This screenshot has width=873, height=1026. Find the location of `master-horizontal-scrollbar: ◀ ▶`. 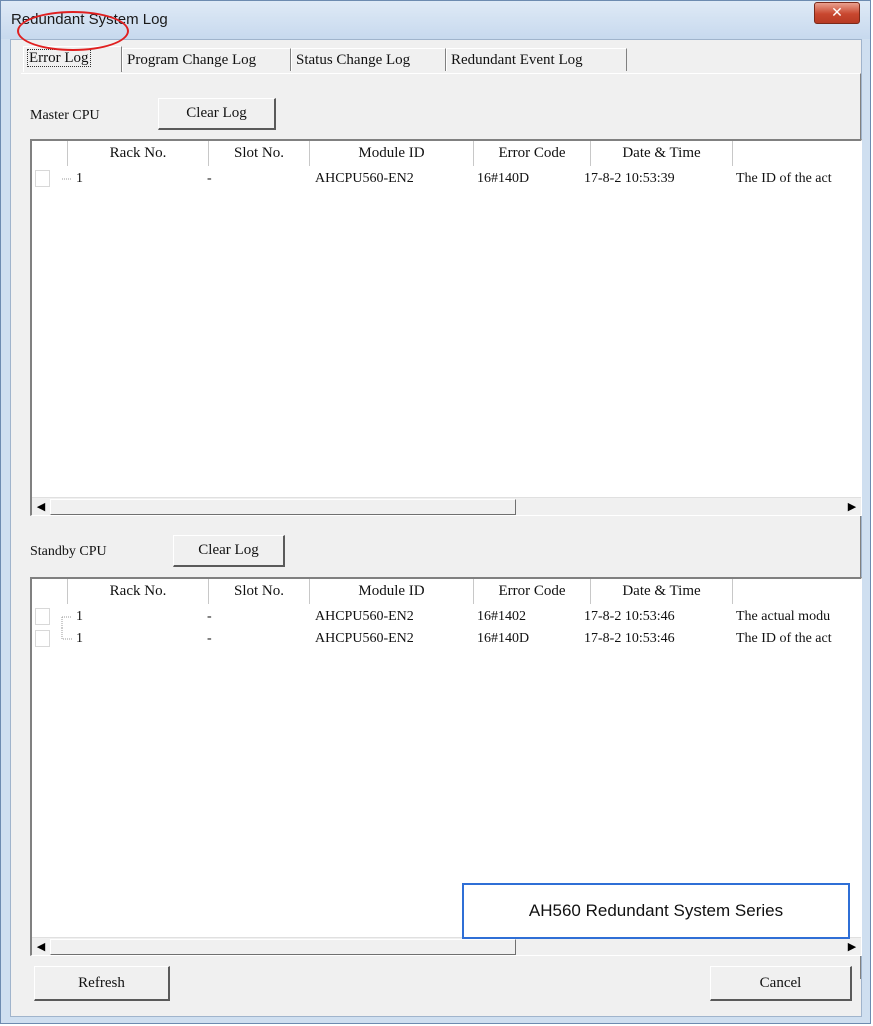

master-horizontal-scrollbar: ◀ ▶ is located at coordinates (446, 506).